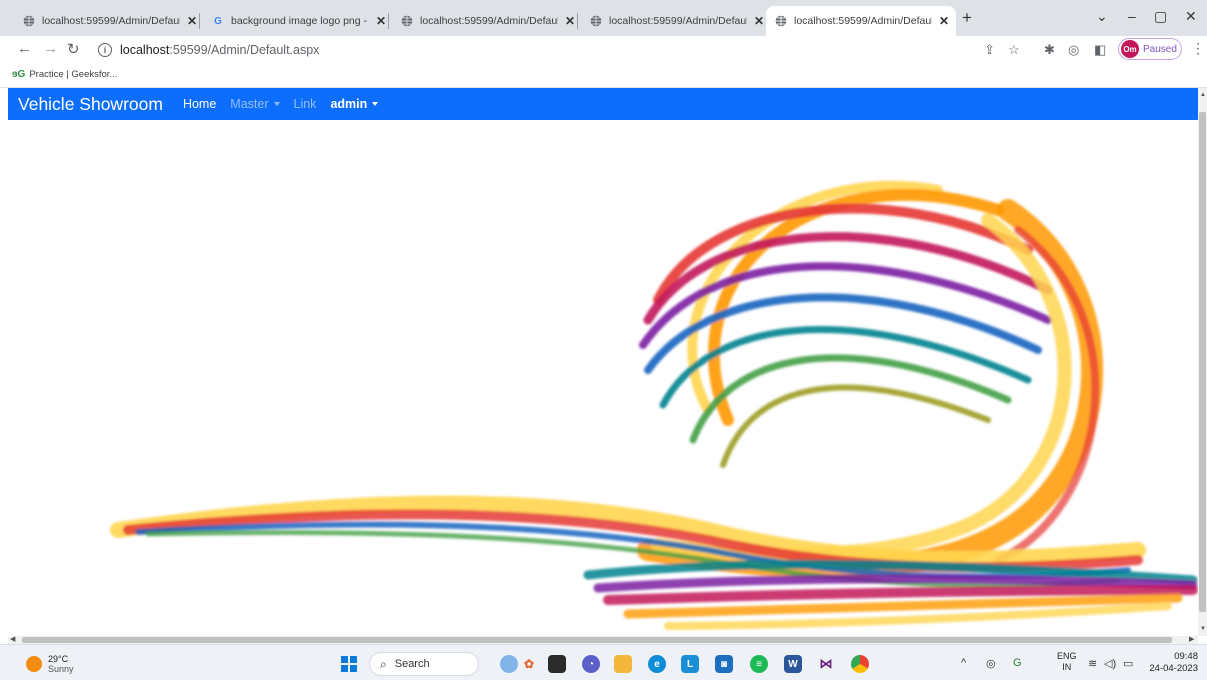 The height and width of the screenshot is (680, 1207). I want to click on horizontal-scrollbar: ◀ ▶, so click(603, 640).